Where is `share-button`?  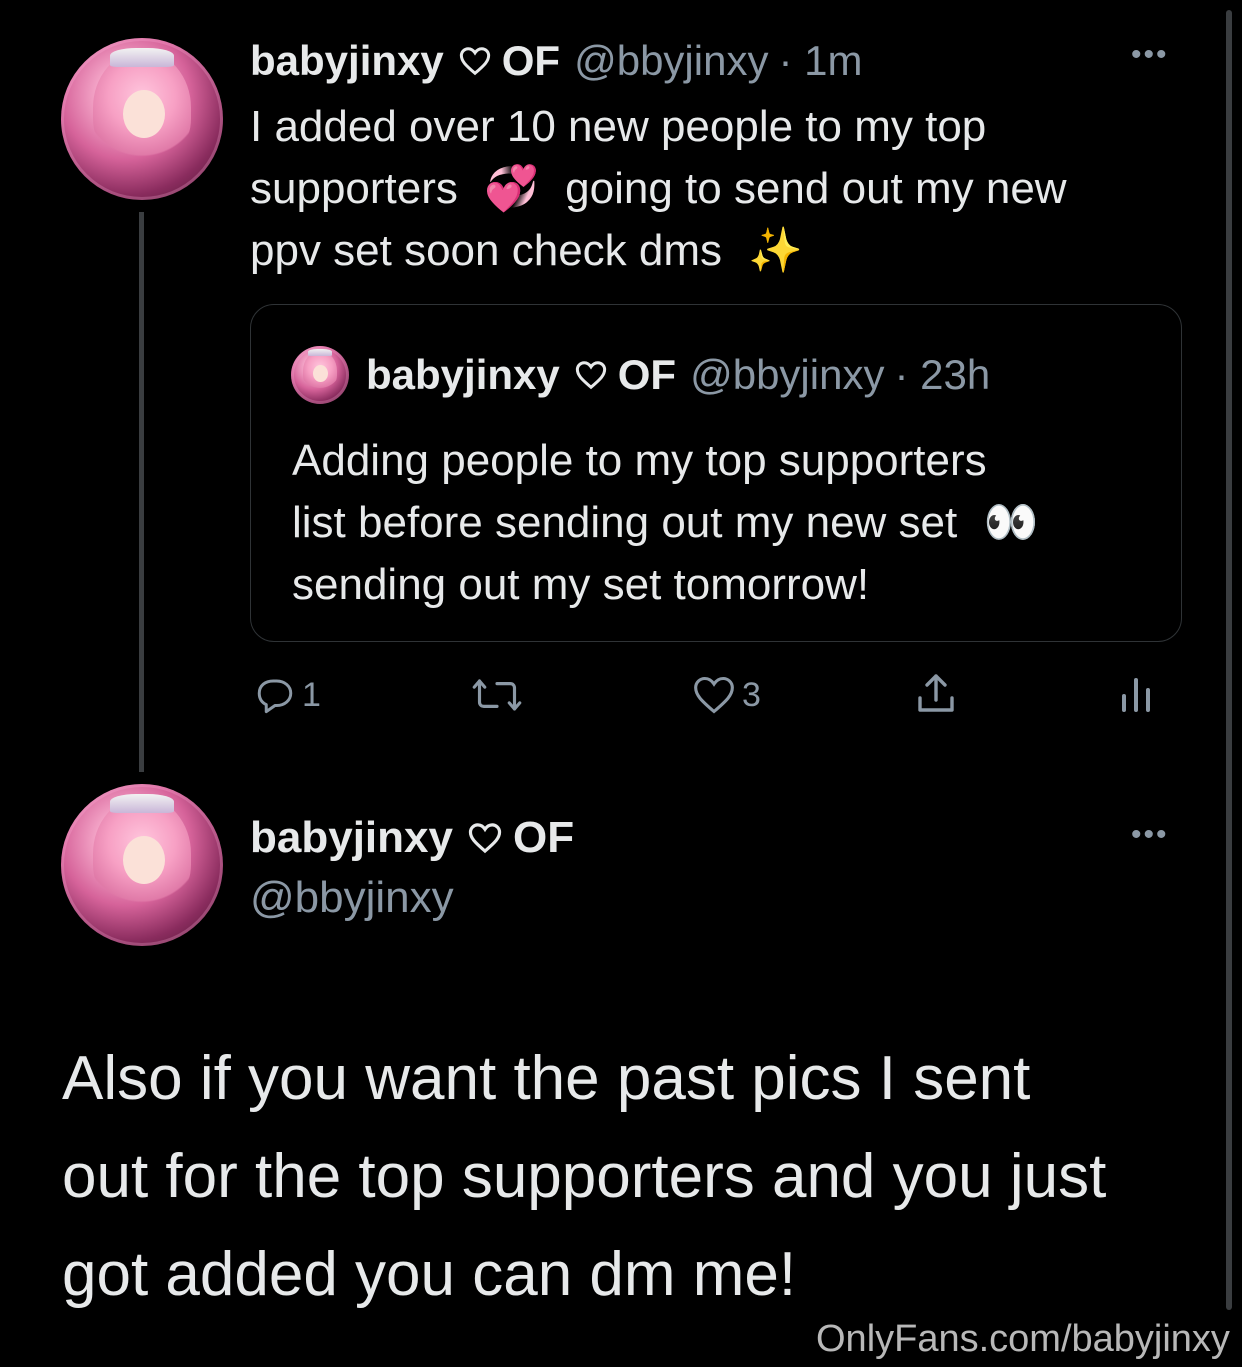
share-button is located at coordinates (936, 694).